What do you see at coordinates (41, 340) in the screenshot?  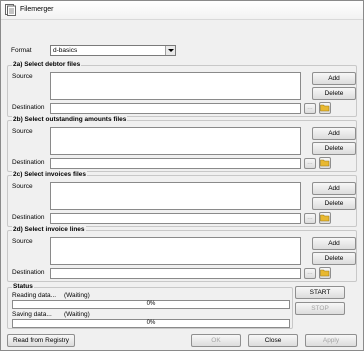 I see `read-from-registry-button: Read from Registry` at bounding box center [41, 340].